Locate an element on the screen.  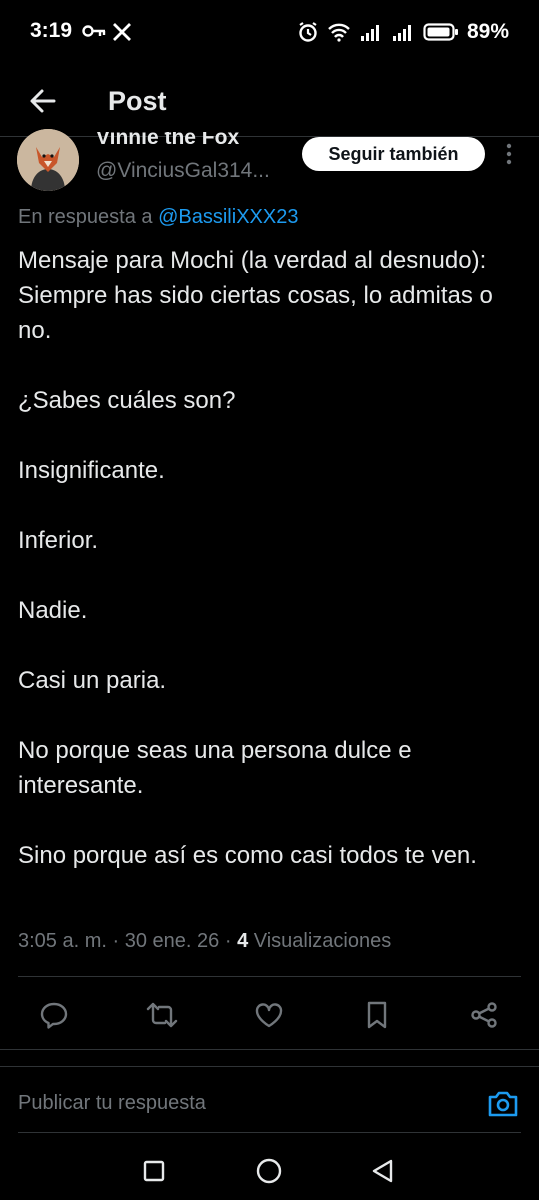
views-label: Visualizaciones is located at coordinates (323, 941).